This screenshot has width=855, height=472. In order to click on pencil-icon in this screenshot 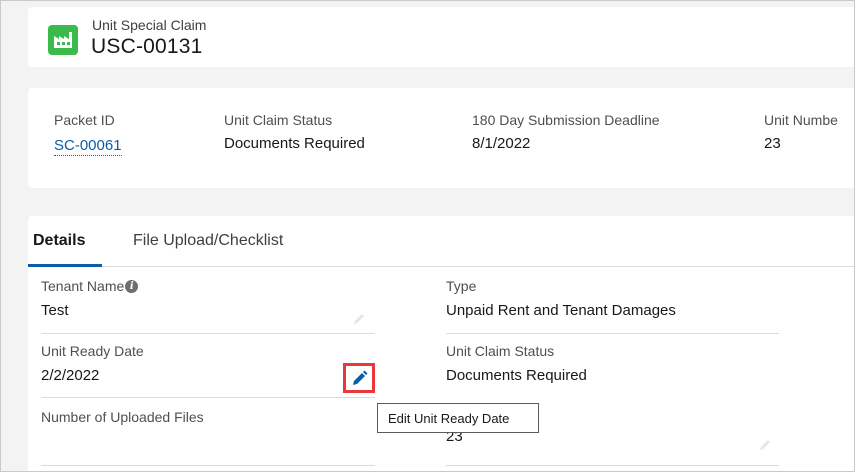, I will do `click(360, 377)`.